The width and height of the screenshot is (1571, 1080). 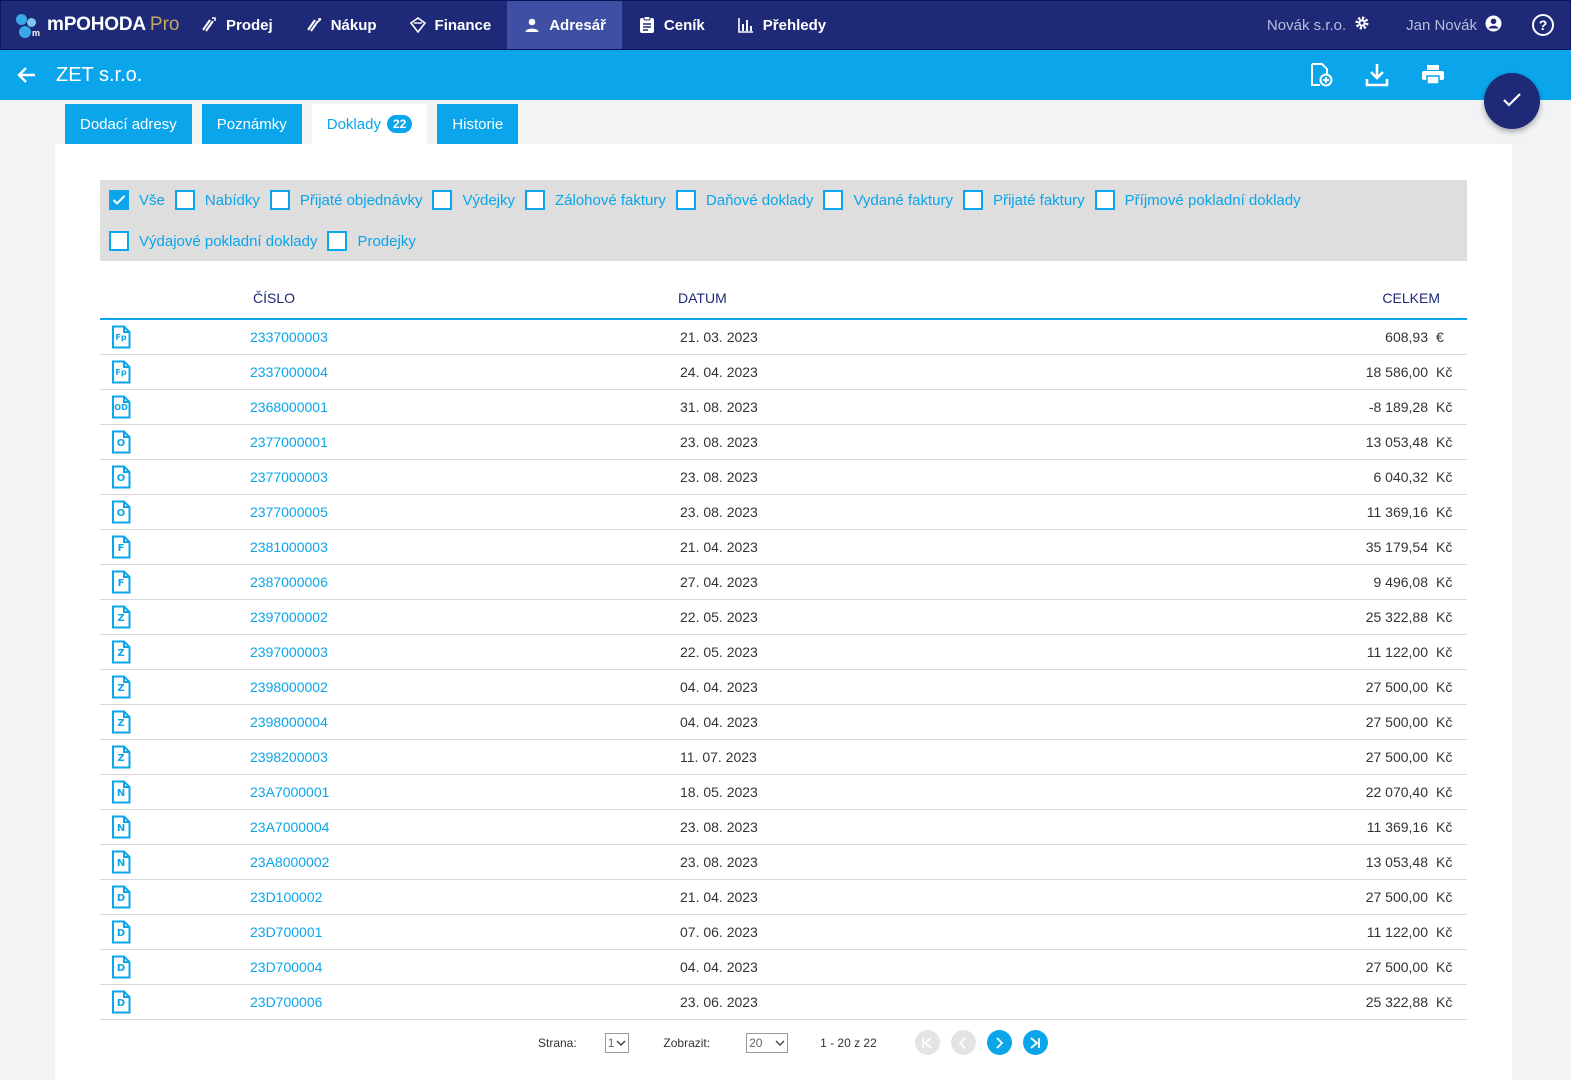 I want to click on user-account-icon, so click(x=1493, y=25).